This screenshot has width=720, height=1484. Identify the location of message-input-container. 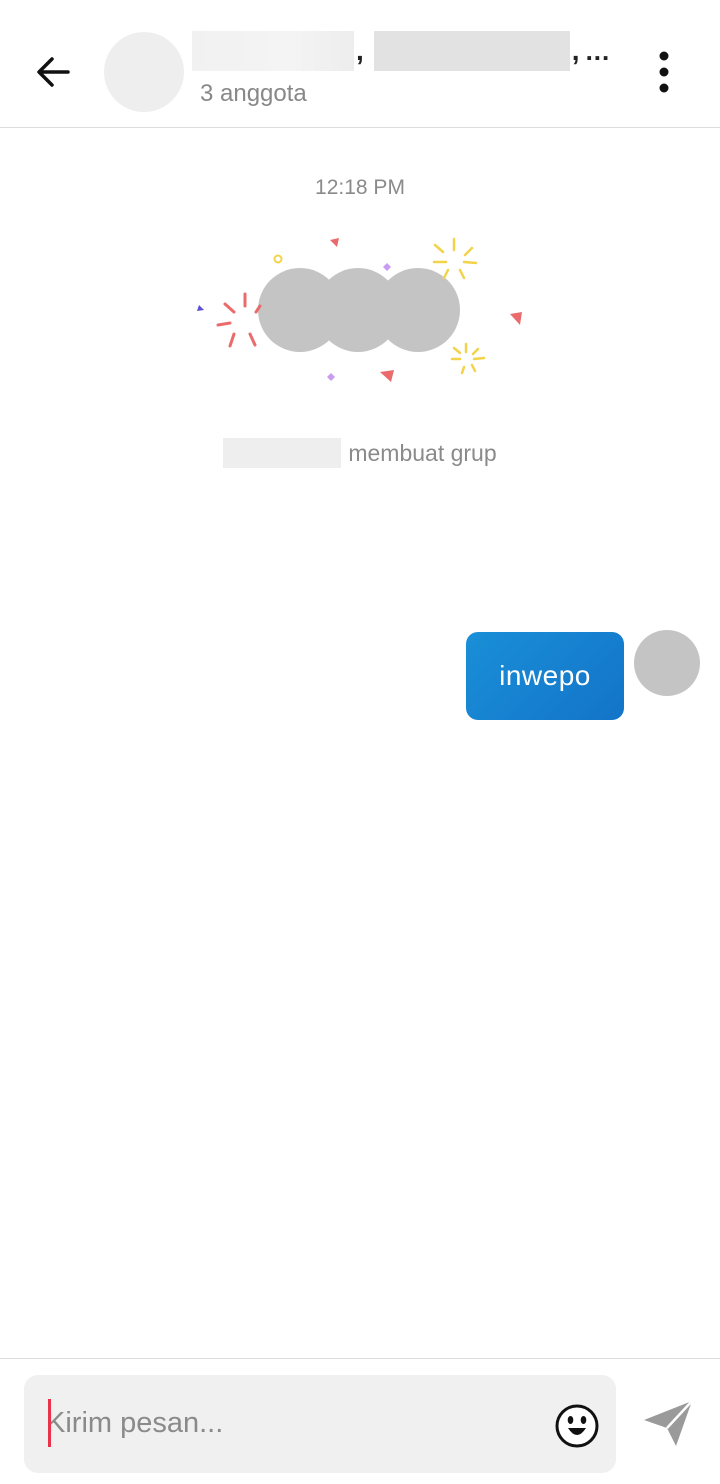
(320, 1424).